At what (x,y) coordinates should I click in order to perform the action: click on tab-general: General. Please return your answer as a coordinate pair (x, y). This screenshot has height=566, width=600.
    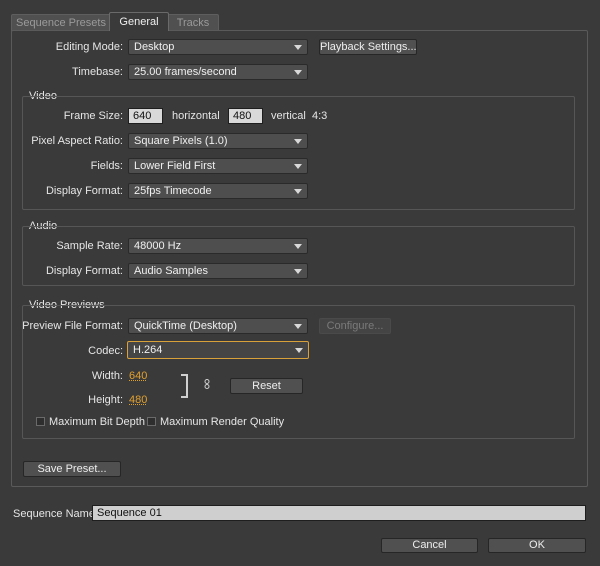
    Looking at the image, I should click on (139, 21).